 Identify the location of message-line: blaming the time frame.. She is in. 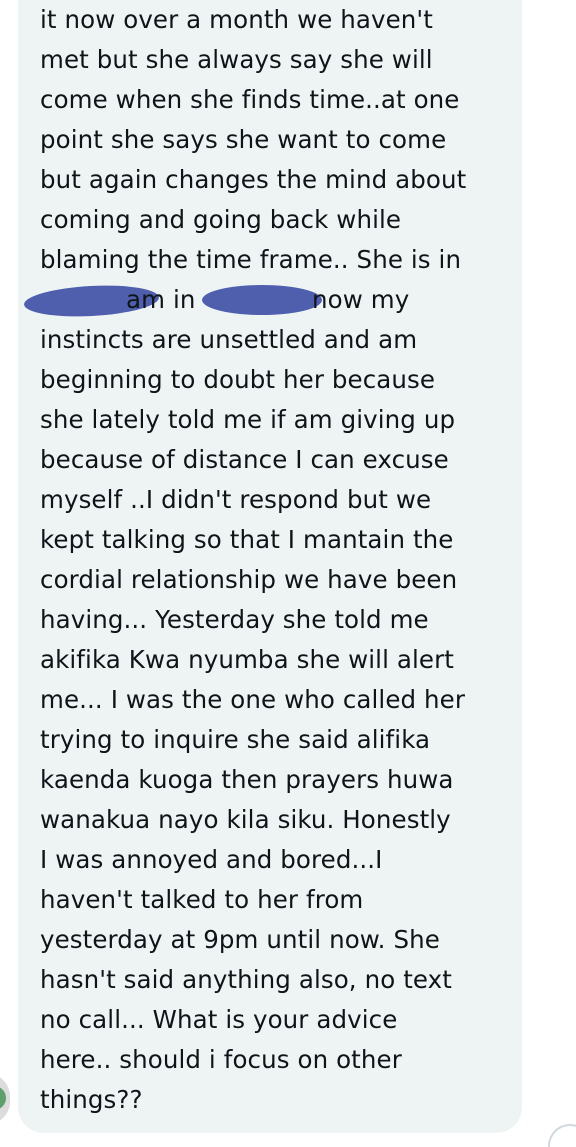
(251, 259).